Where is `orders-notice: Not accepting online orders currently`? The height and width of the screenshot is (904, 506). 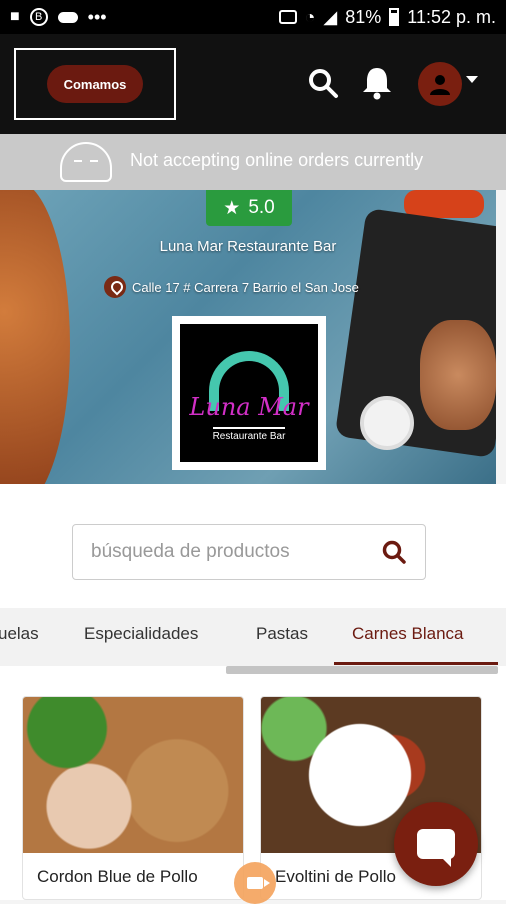 orders-notice: Not accepting online orders currently is located at coordinates (253, 162).